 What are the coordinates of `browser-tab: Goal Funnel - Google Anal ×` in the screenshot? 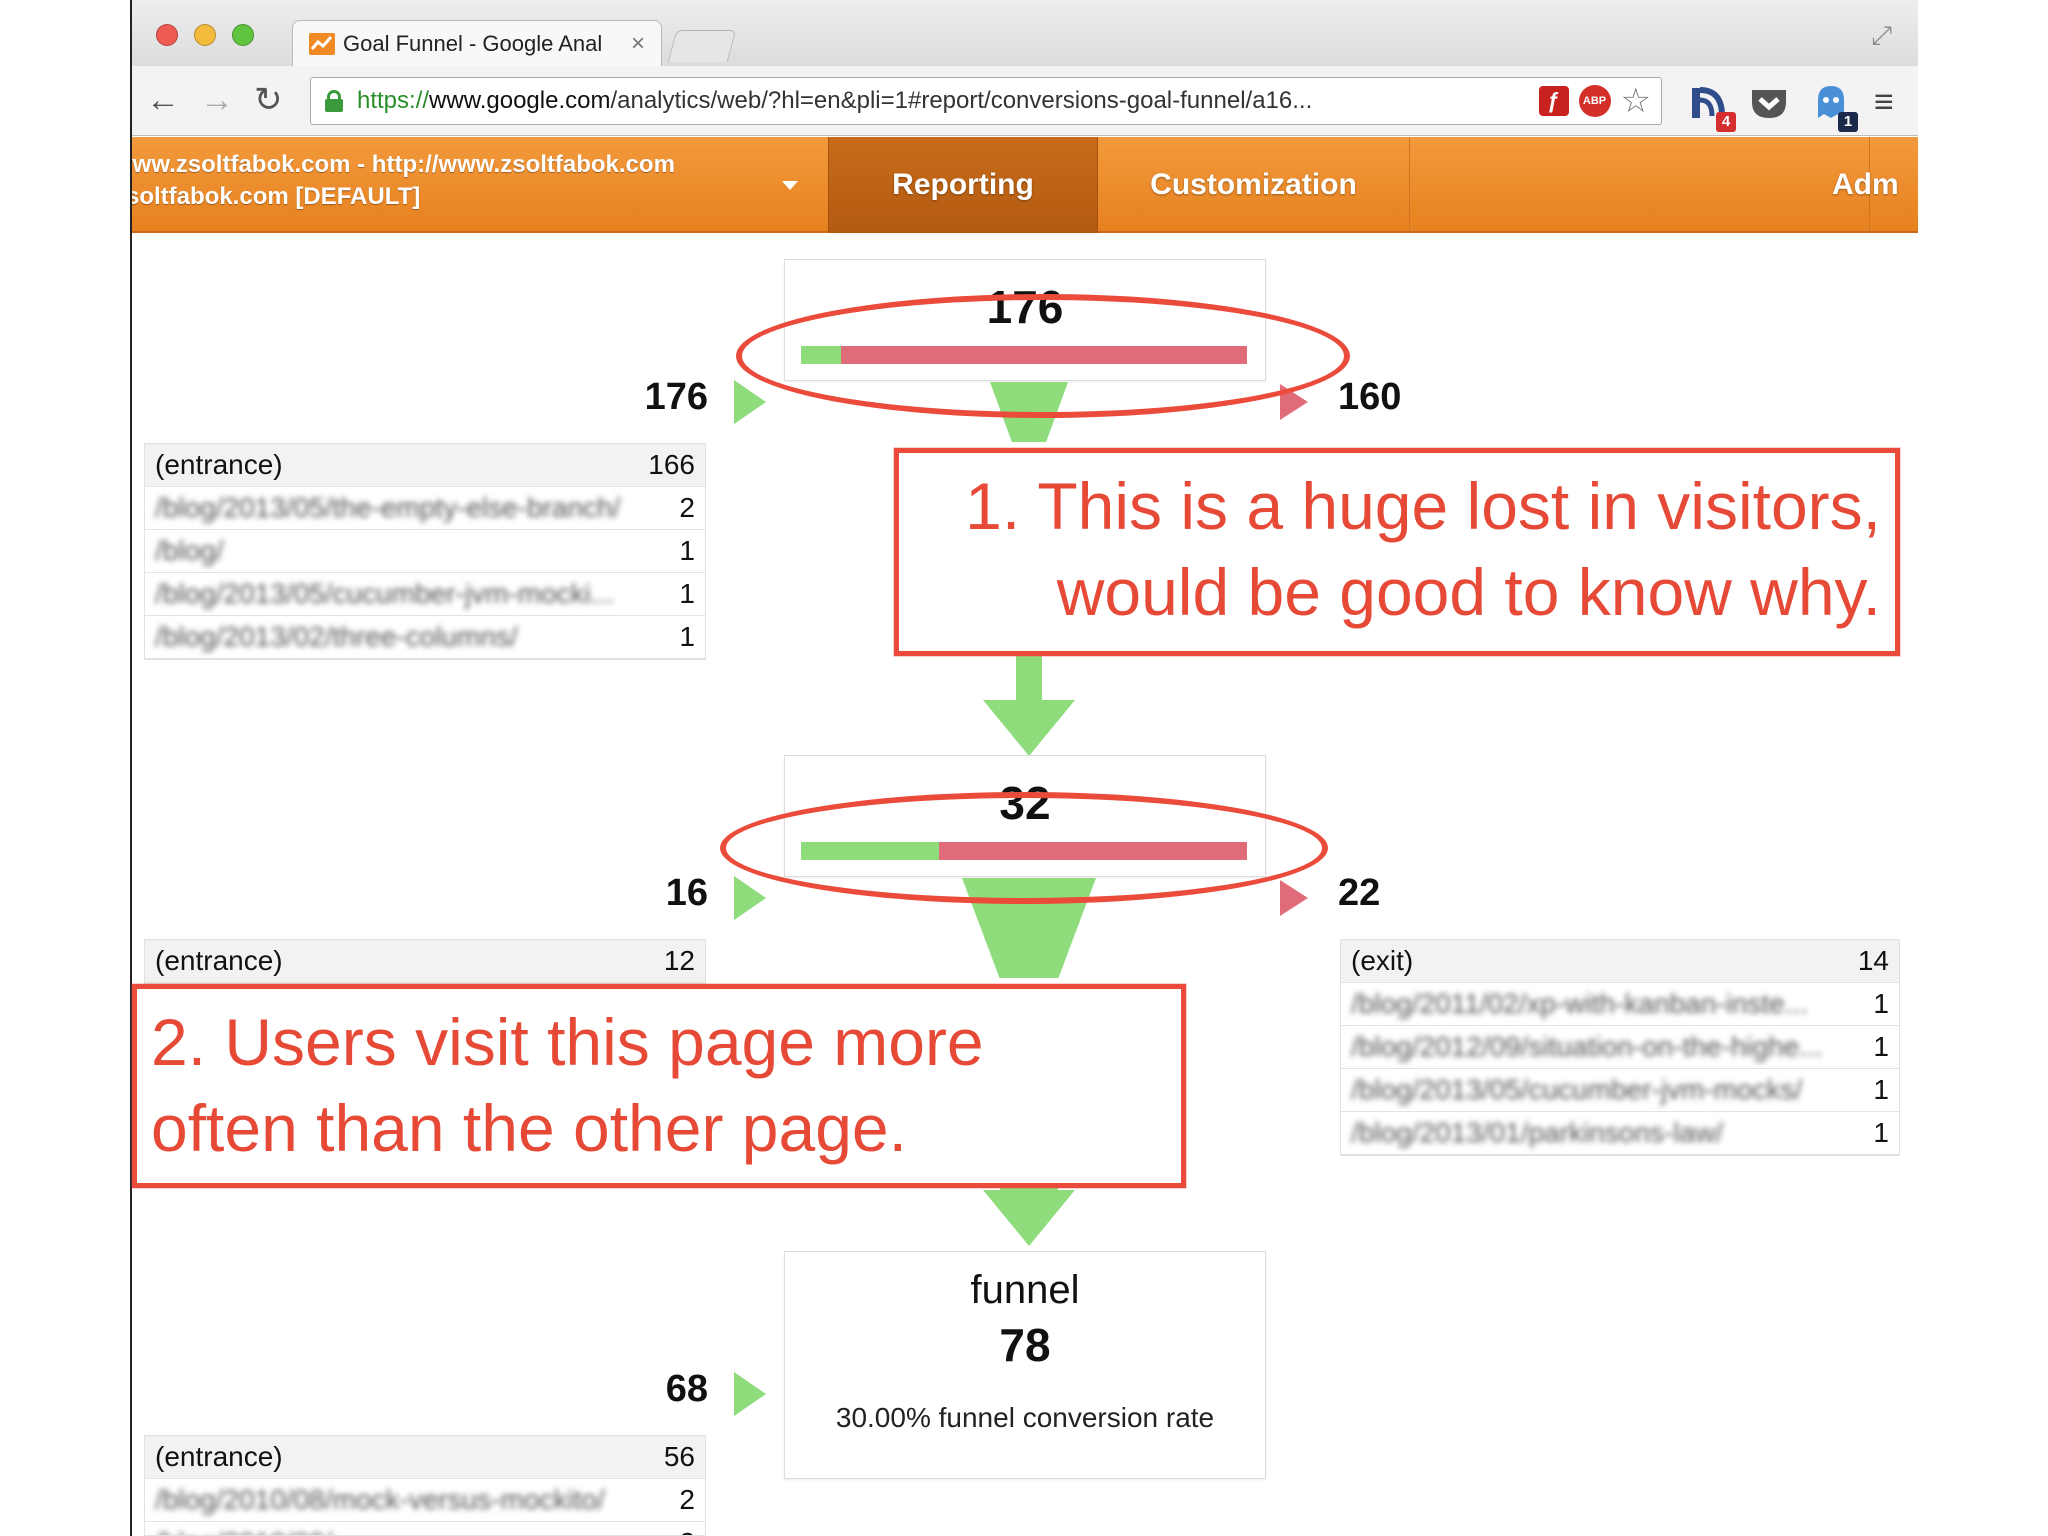 It's located at (477, 43).